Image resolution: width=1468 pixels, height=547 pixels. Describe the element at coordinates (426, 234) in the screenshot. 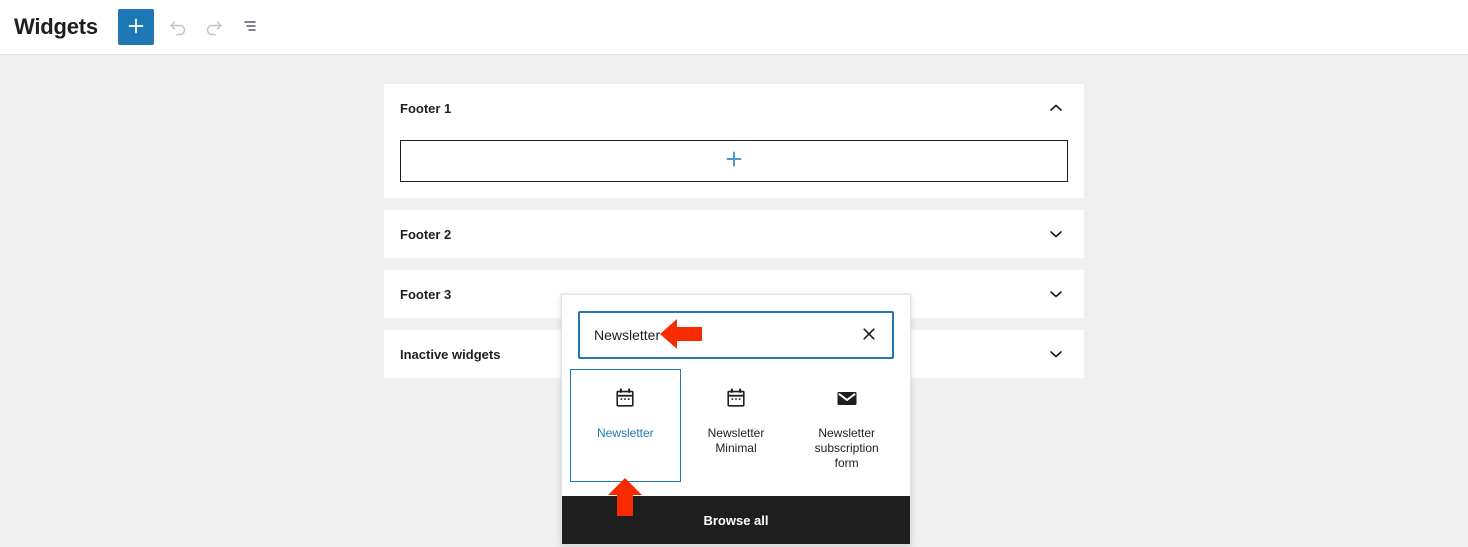

I see `widget-area-title: Footer 2` at that location.